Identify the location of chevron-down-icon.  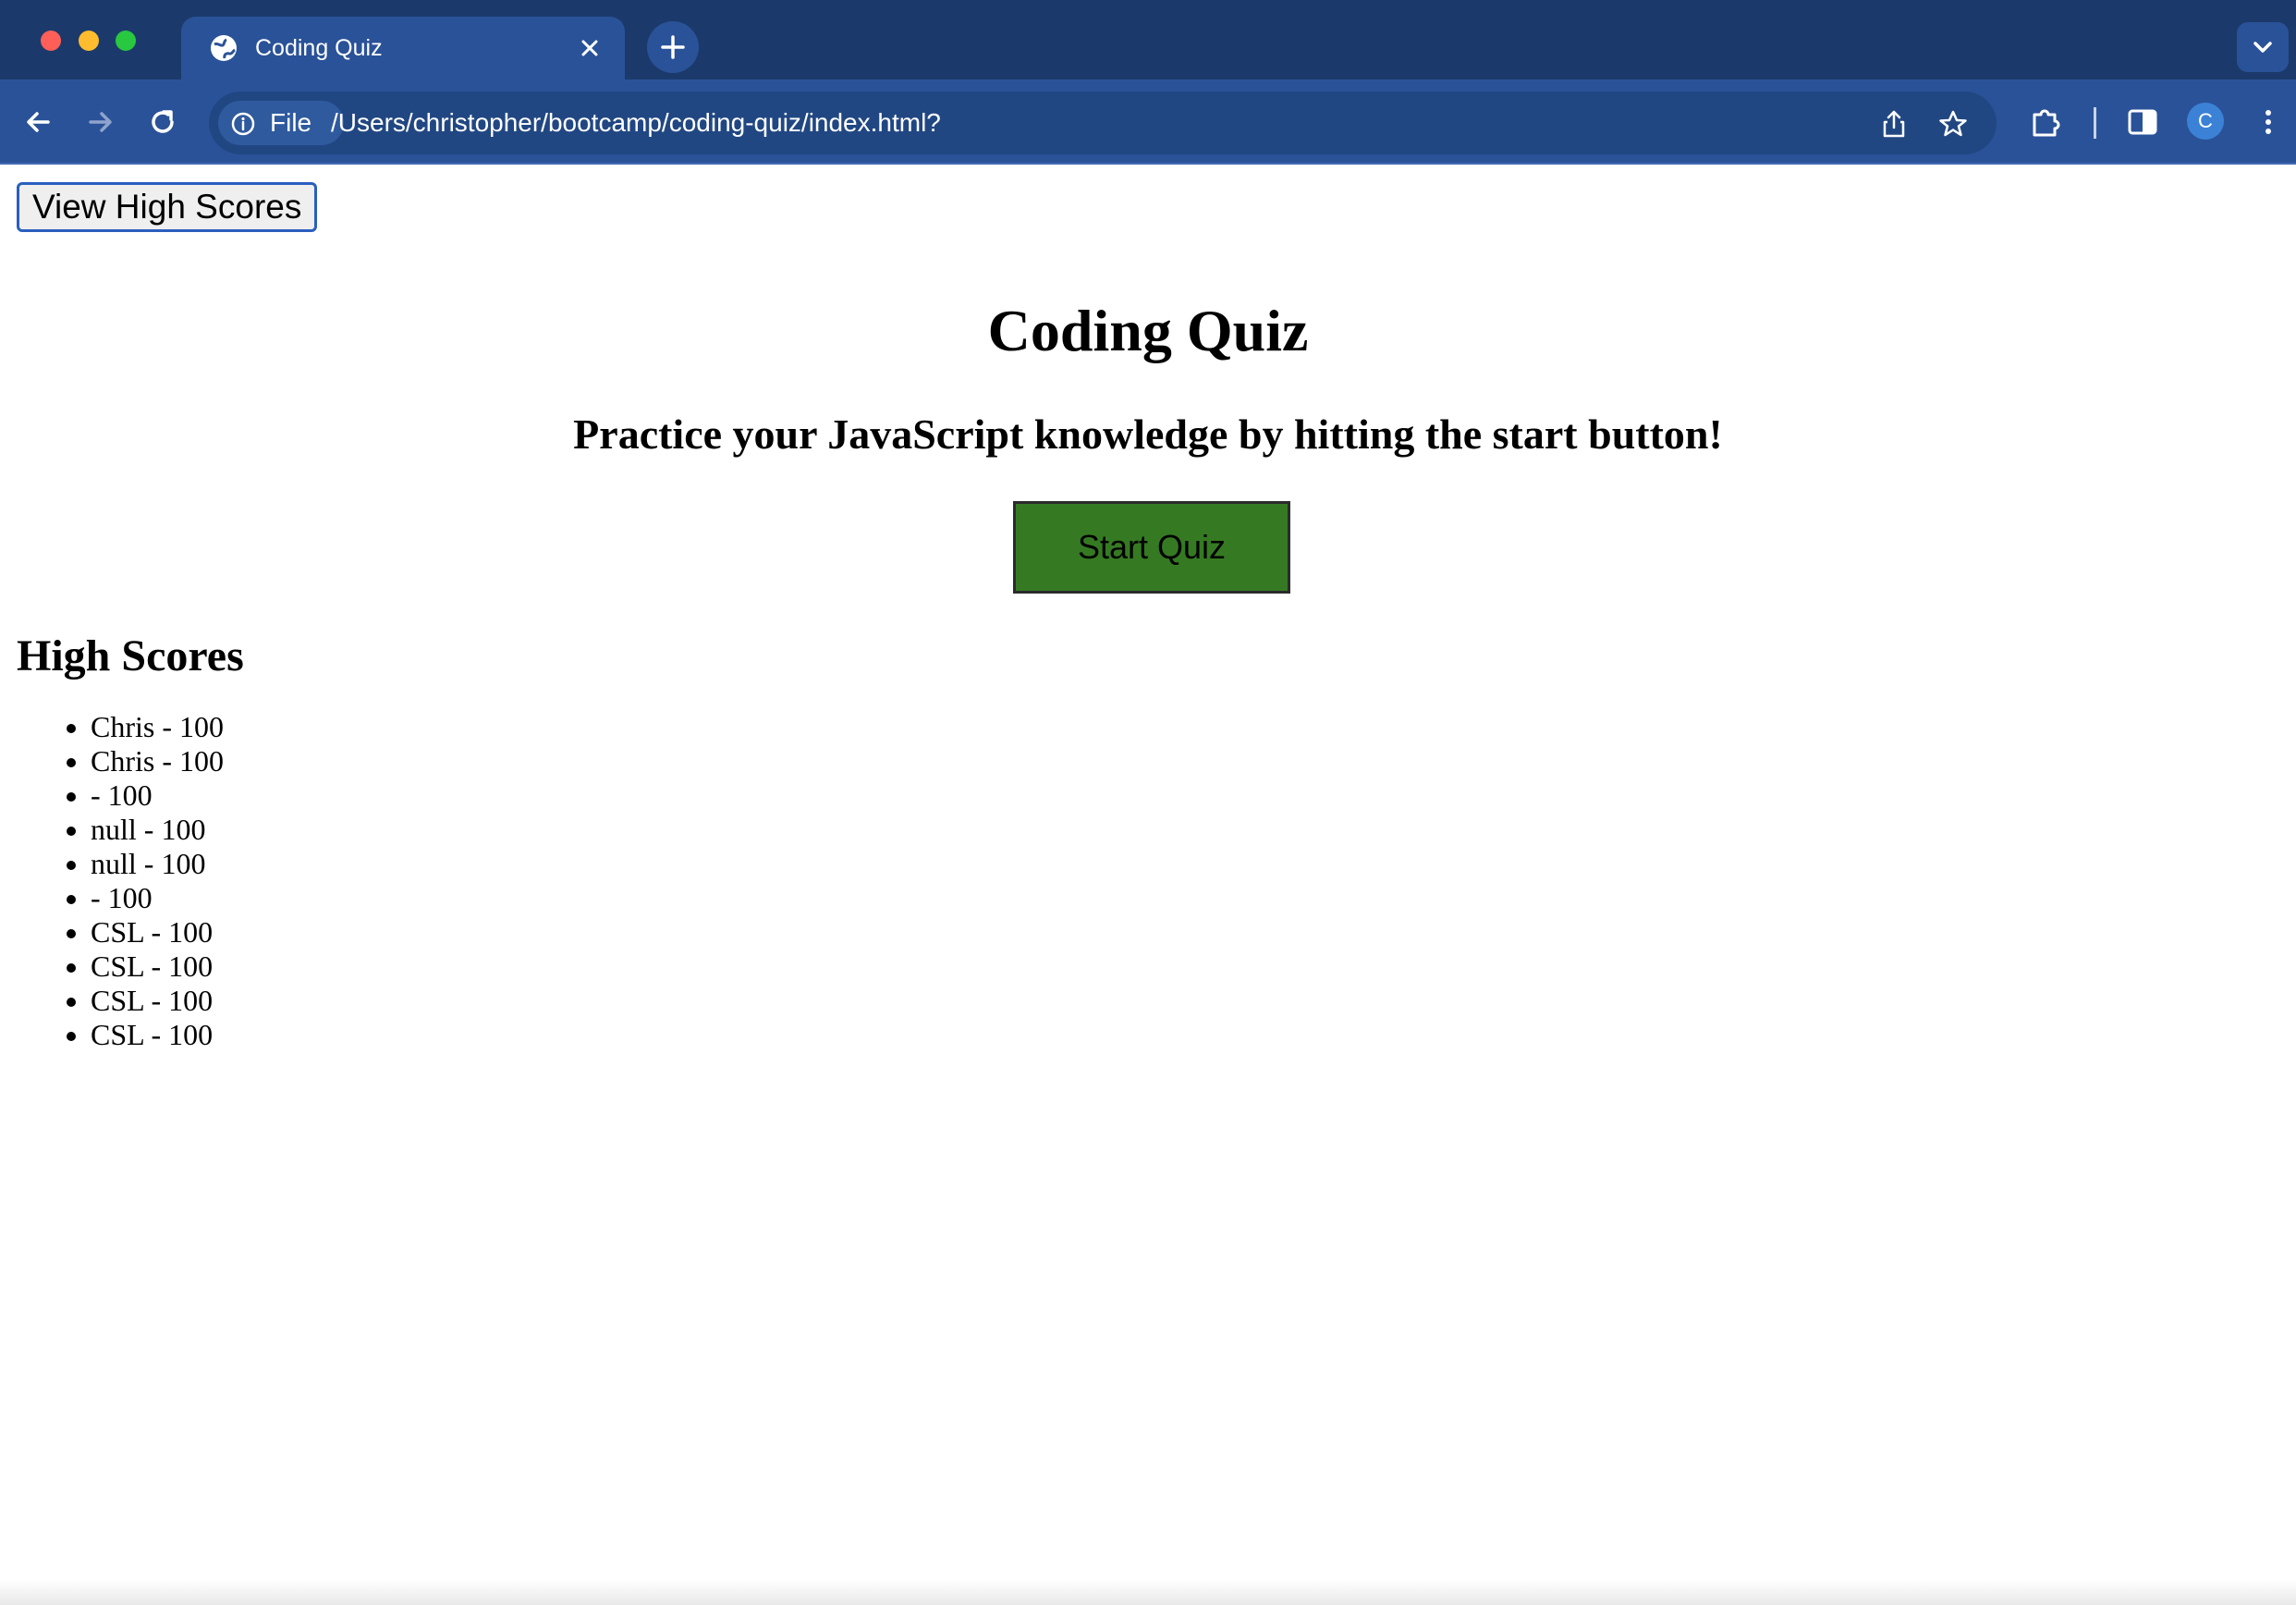
(2262, 47).